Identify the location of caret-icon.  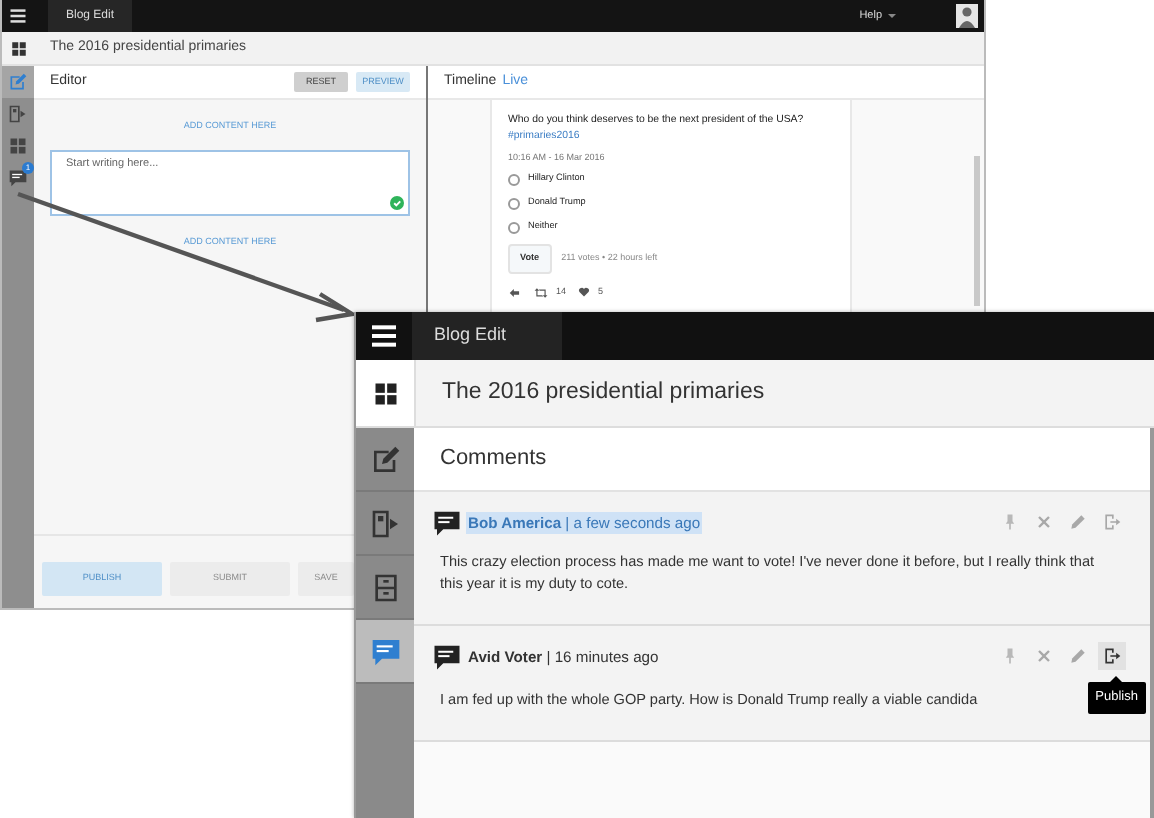
(892, 16).